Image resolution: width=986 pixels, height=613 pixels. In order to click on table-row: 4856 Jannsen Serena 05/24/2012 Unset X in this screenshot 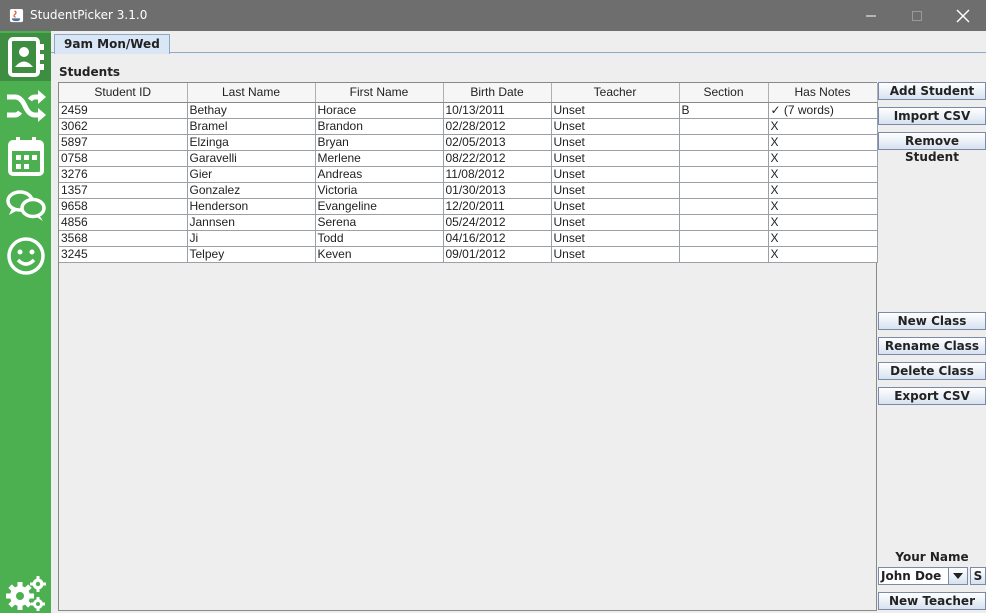, I will do `click(468, 222)`.